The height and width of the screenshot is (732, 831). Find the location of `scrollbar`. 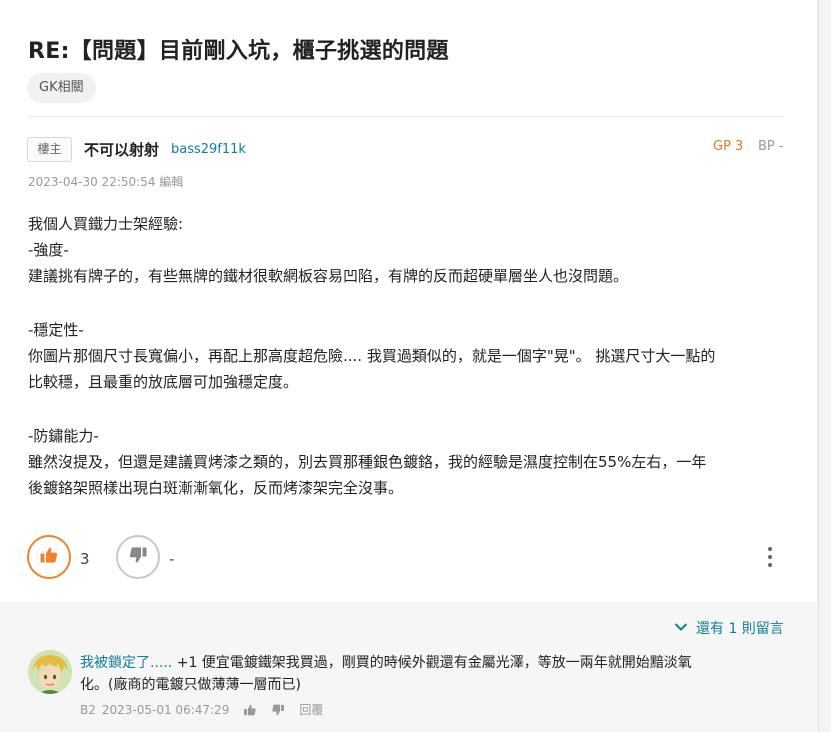

scrollbar is located at coordinates (824, 366).